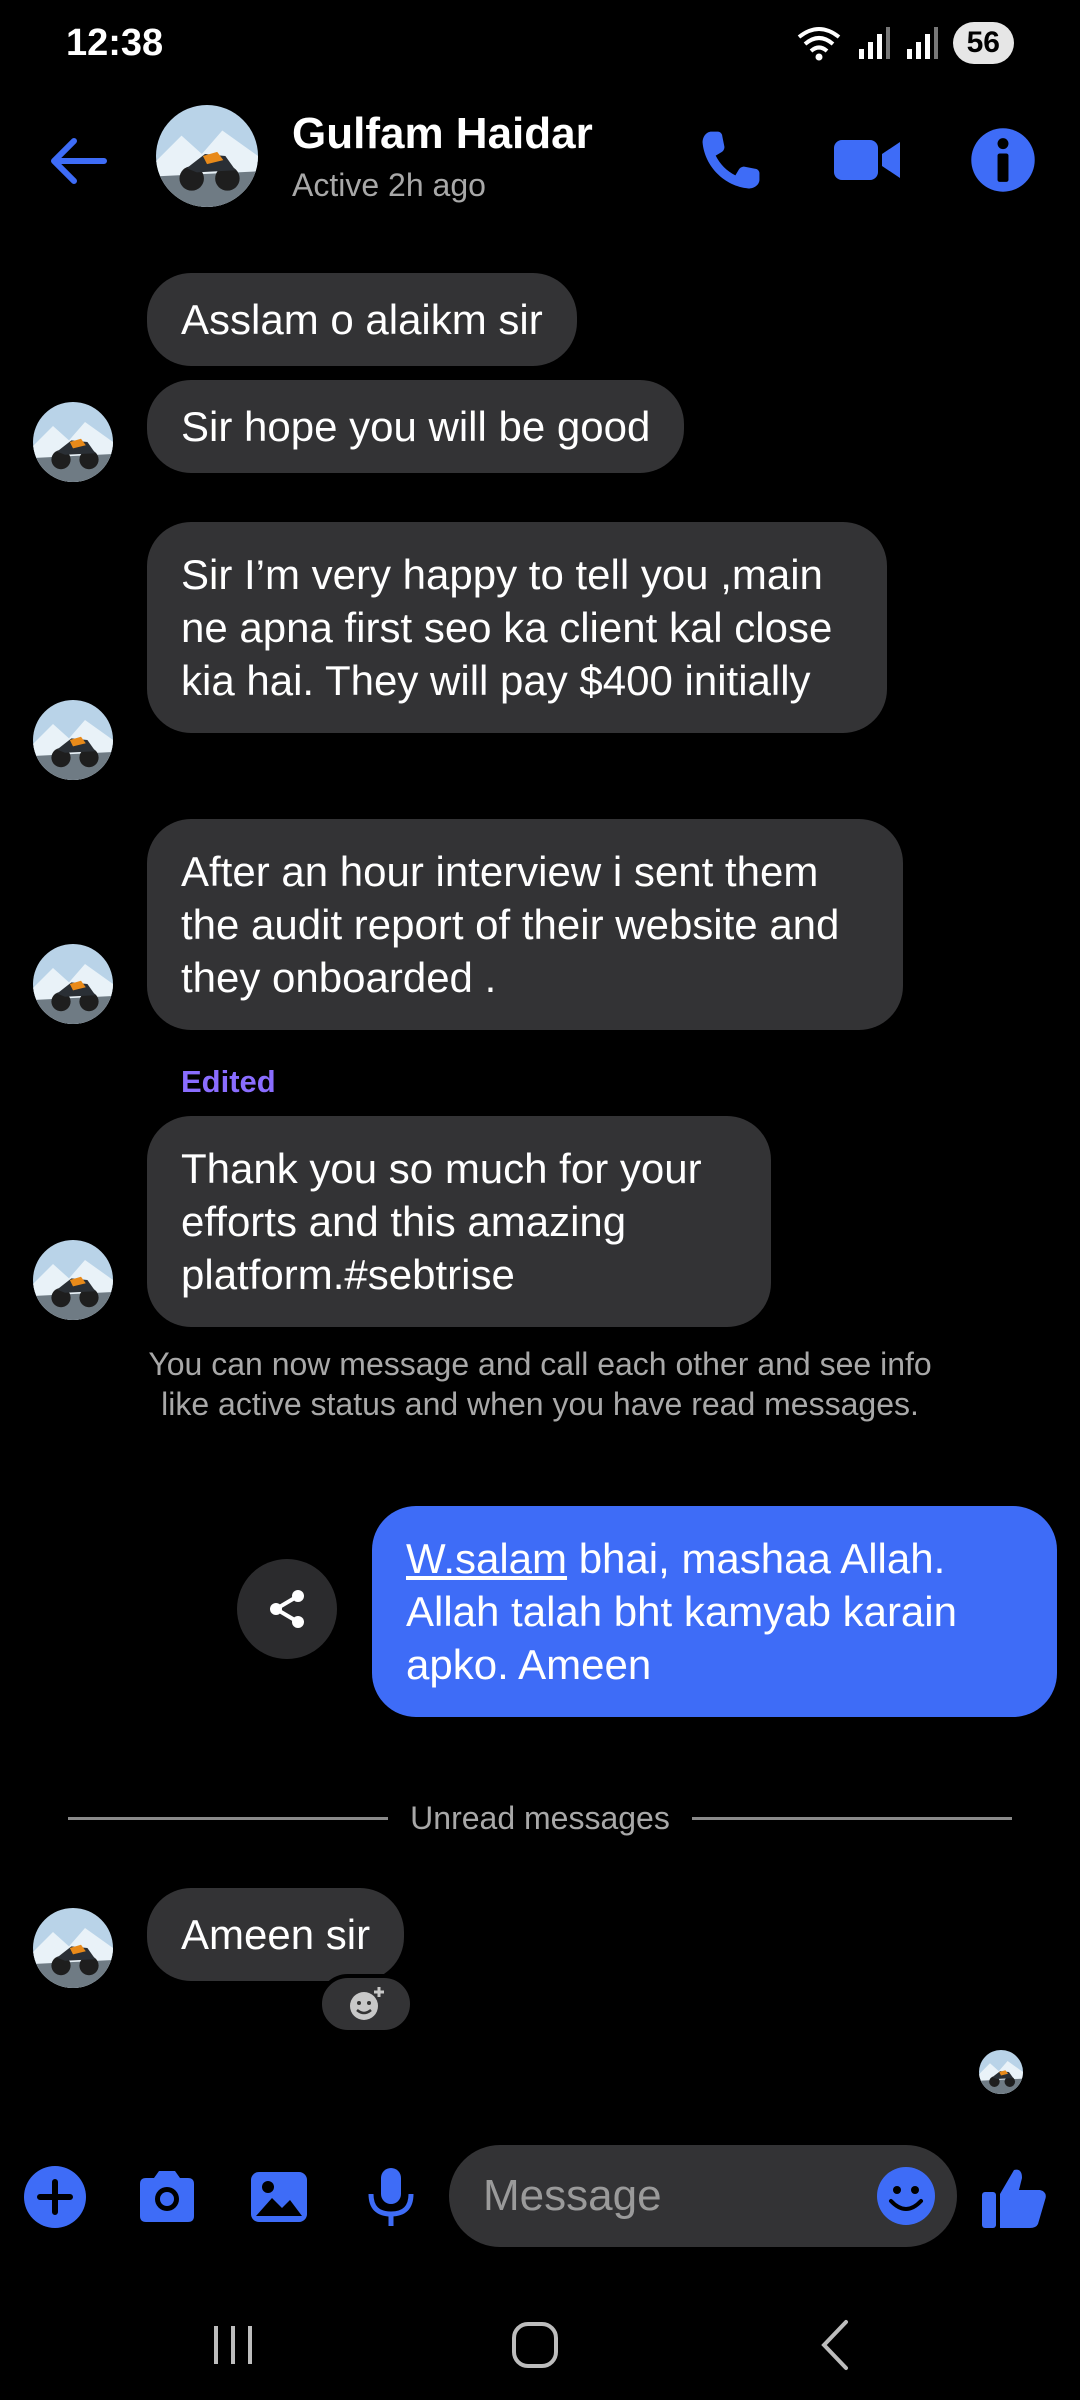 The image size is (1080, 2400). What do you see at coordinates (167, 2197) in the screenshot?
I see `camera-icon` at bounding box center [167, 2197].